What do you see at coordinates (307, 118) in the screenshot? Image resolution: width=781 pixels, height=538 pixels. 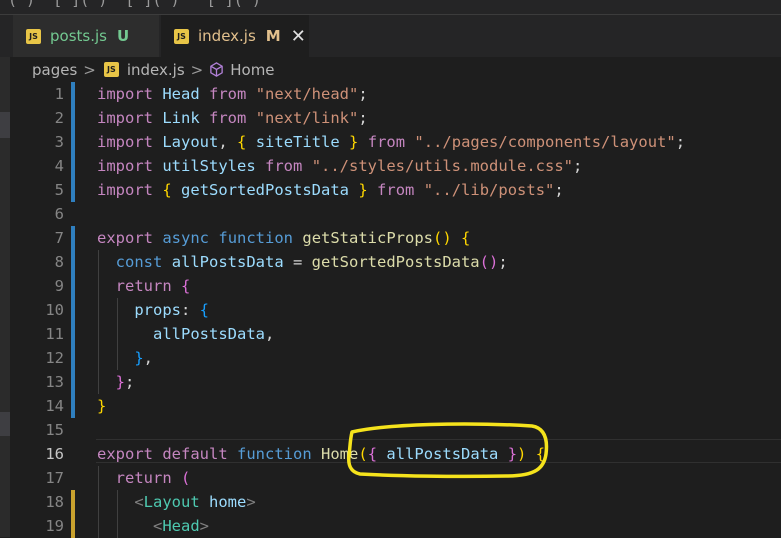 I see `code-token: "next/link"` at bounding box center [307, 118].